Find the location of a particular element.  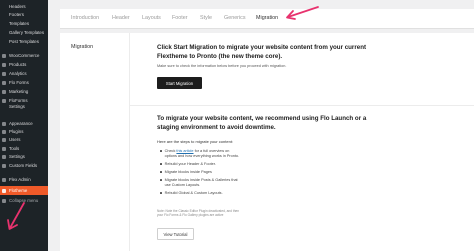

users-icon is located at coordinates (4, 139).